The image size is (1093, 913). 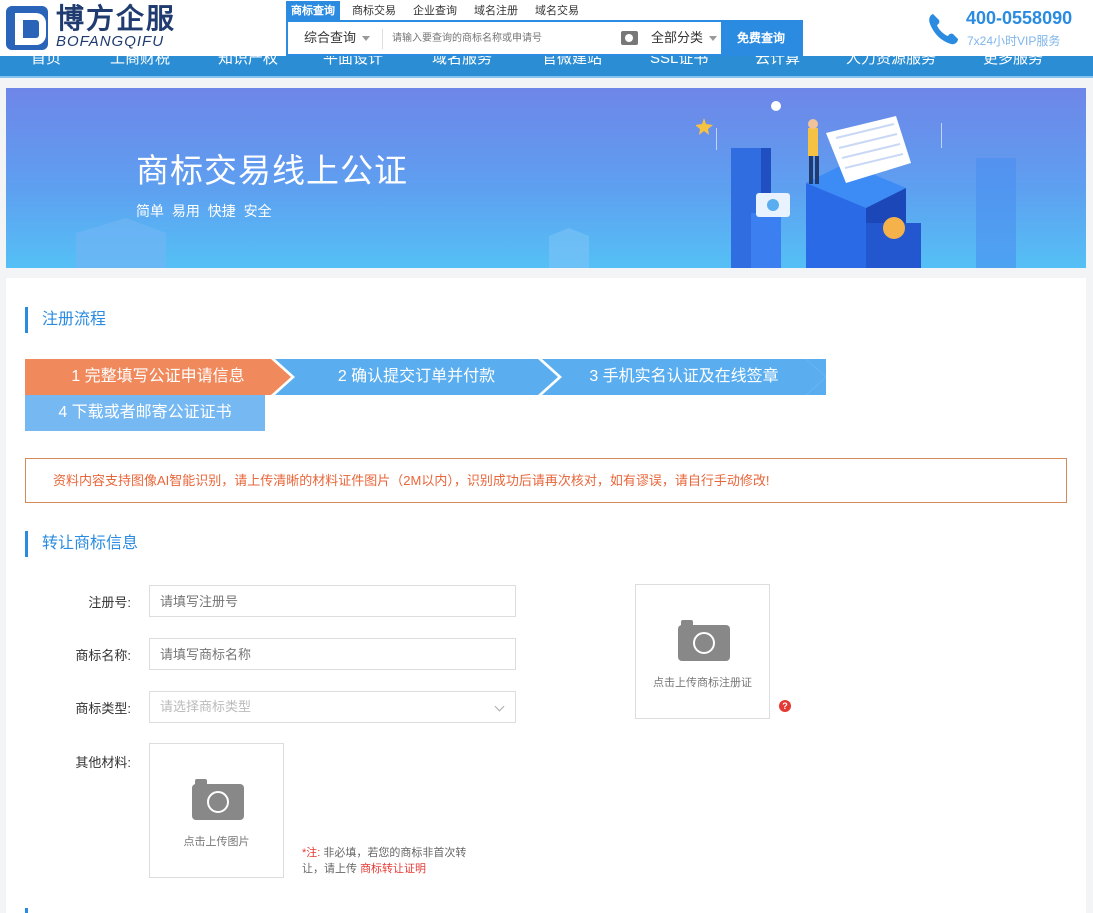 What do you see at coordinates (702, 683) in the screenshot?
I see `upload-cert-label: 点击上传商标注册证` at bounding box center [702, 683].